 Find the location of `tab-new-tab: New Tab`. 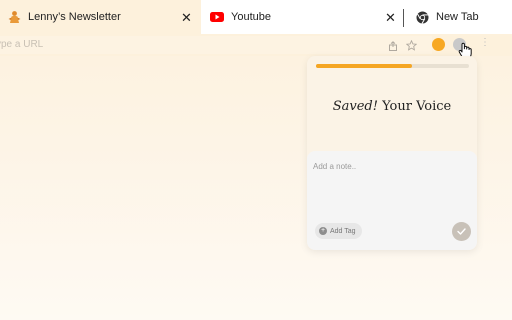

tab-new-tab: New Tab is located at coordinates (458, 17).